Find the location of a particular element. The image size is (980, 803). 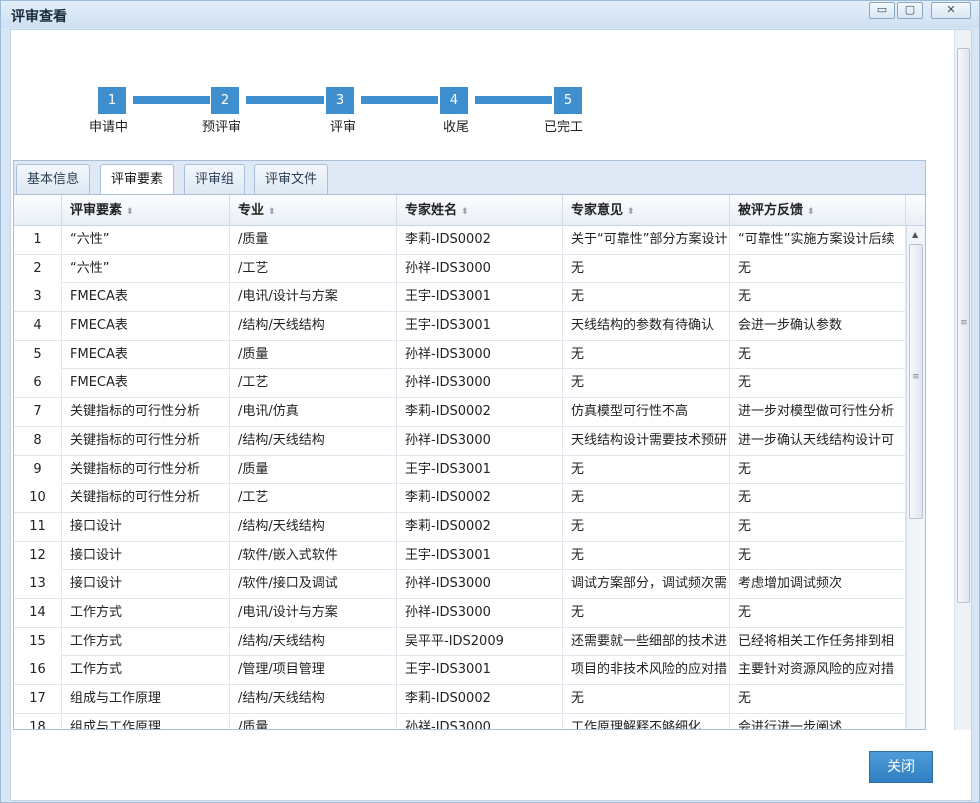

step-4-box: 4 is located at coordinates (454, 100).